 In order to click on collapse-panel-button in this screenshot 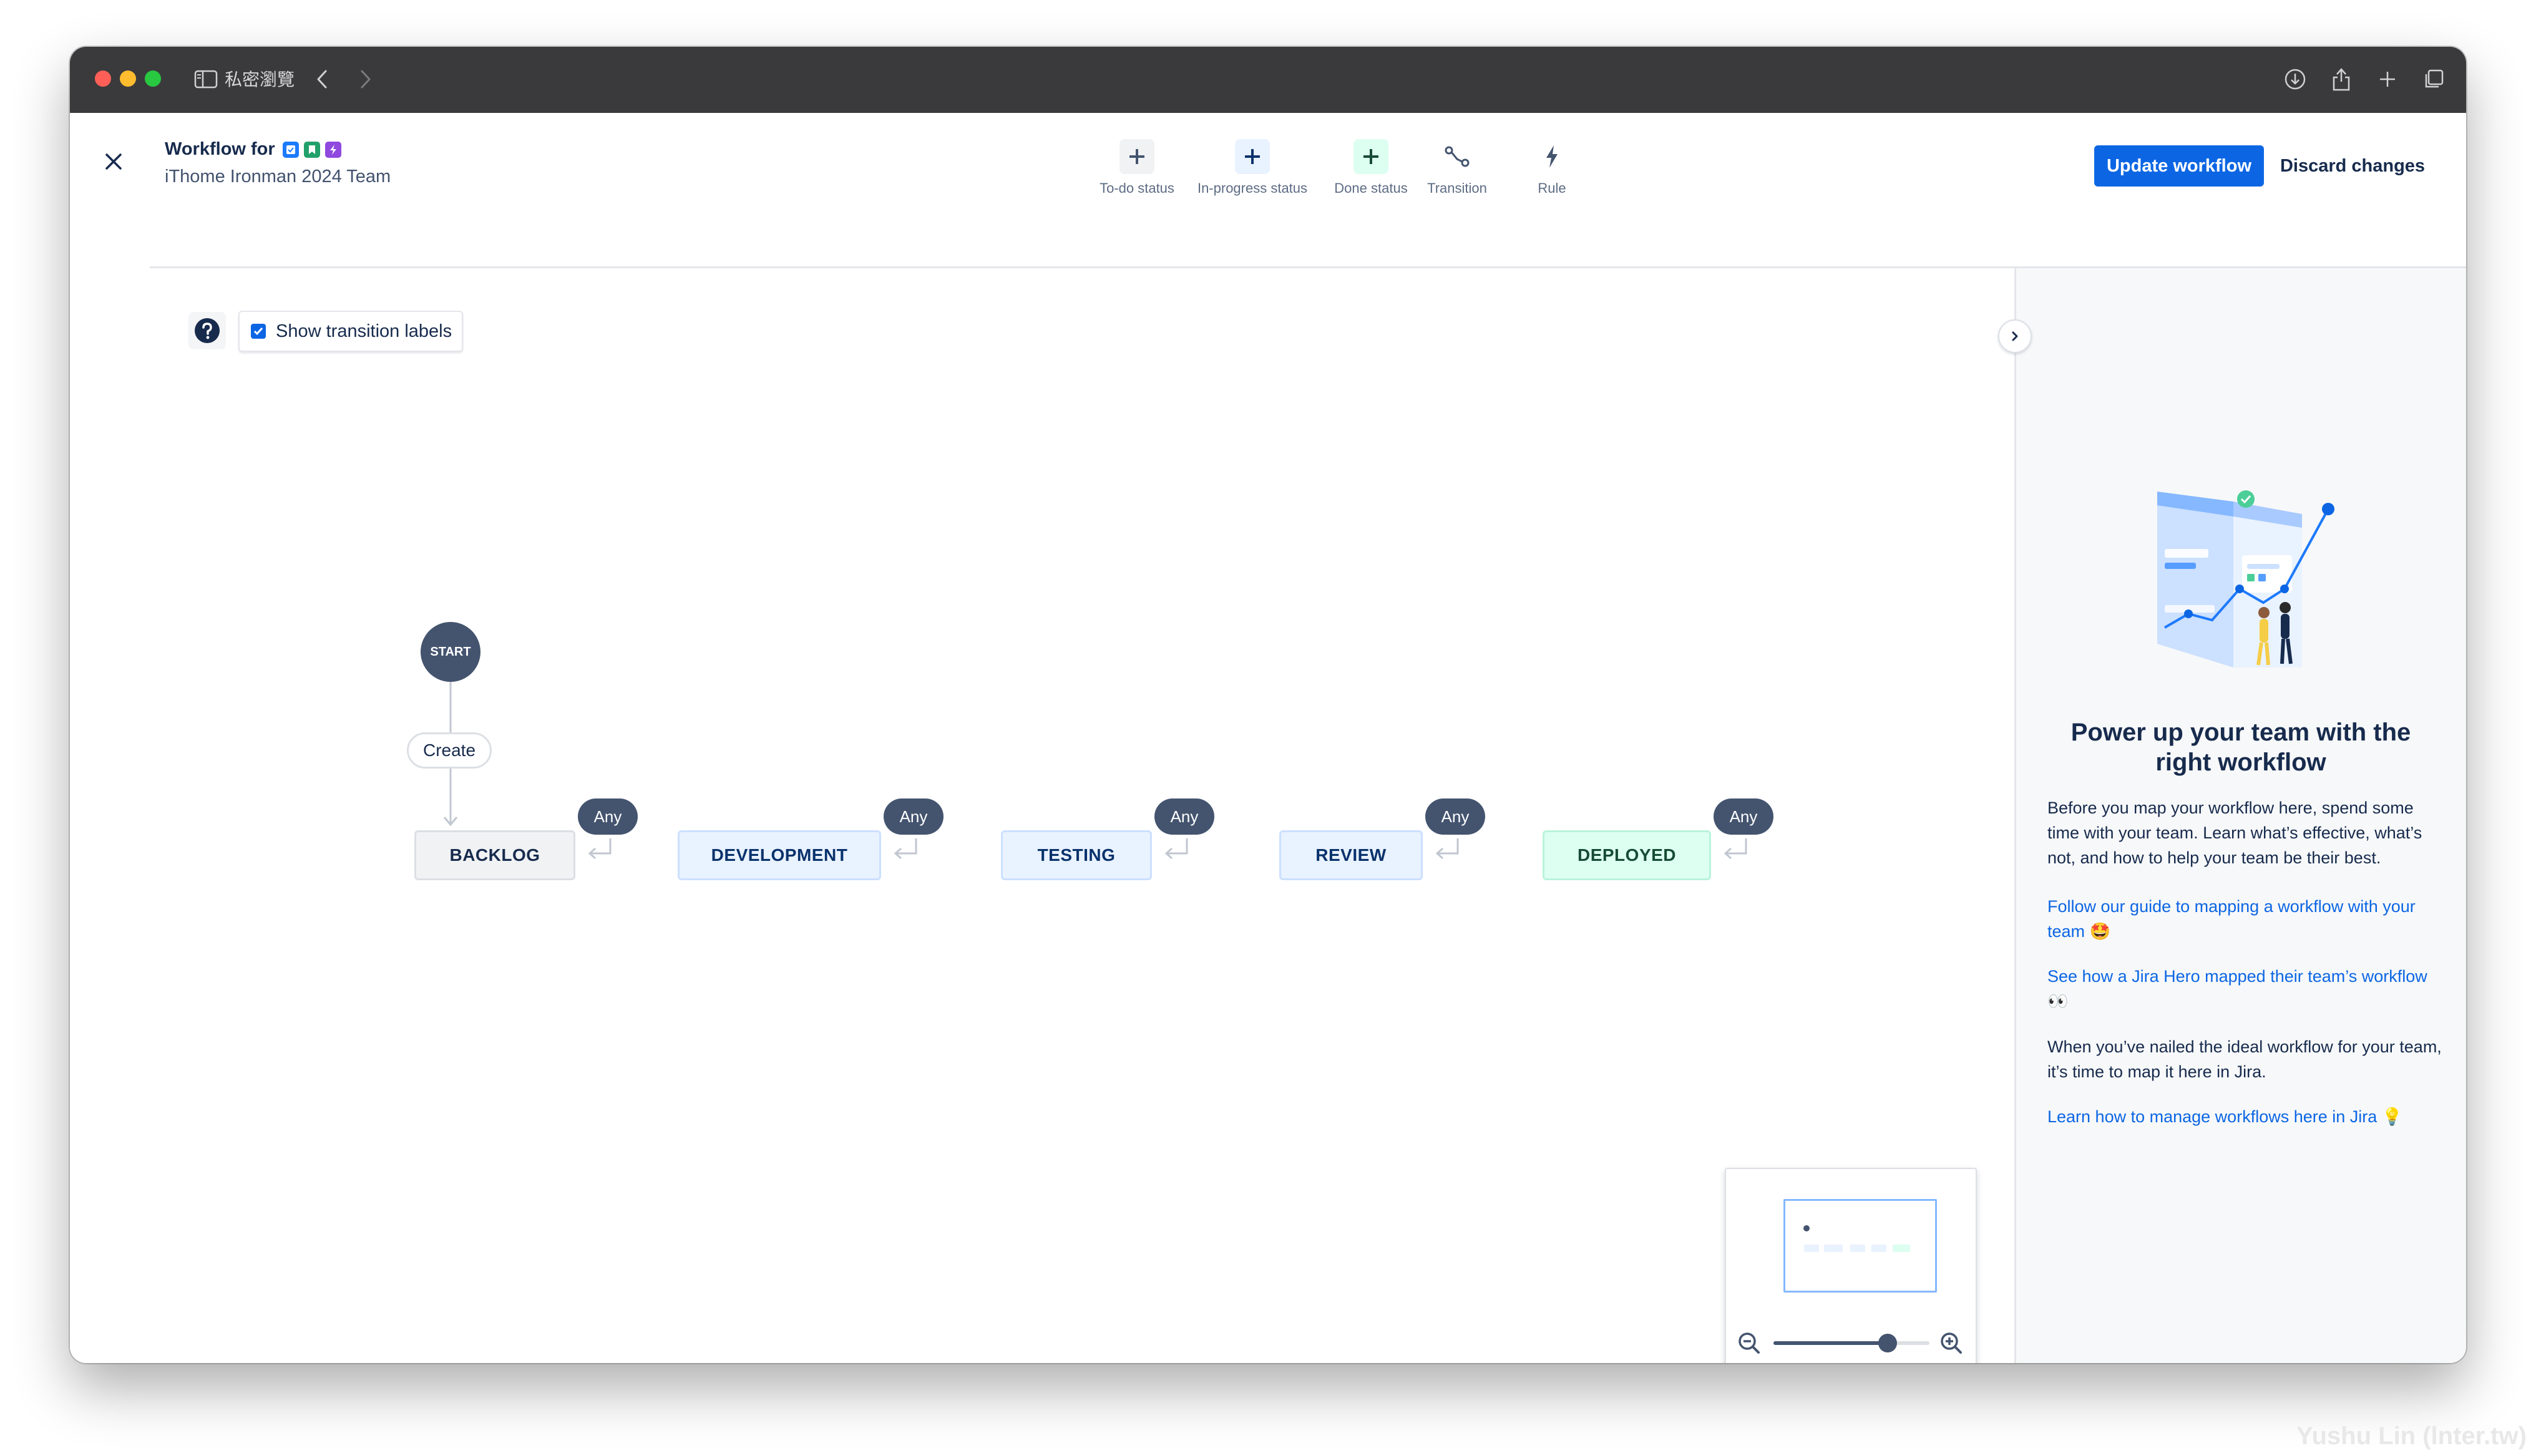, I will do `click(2015, 336)`.